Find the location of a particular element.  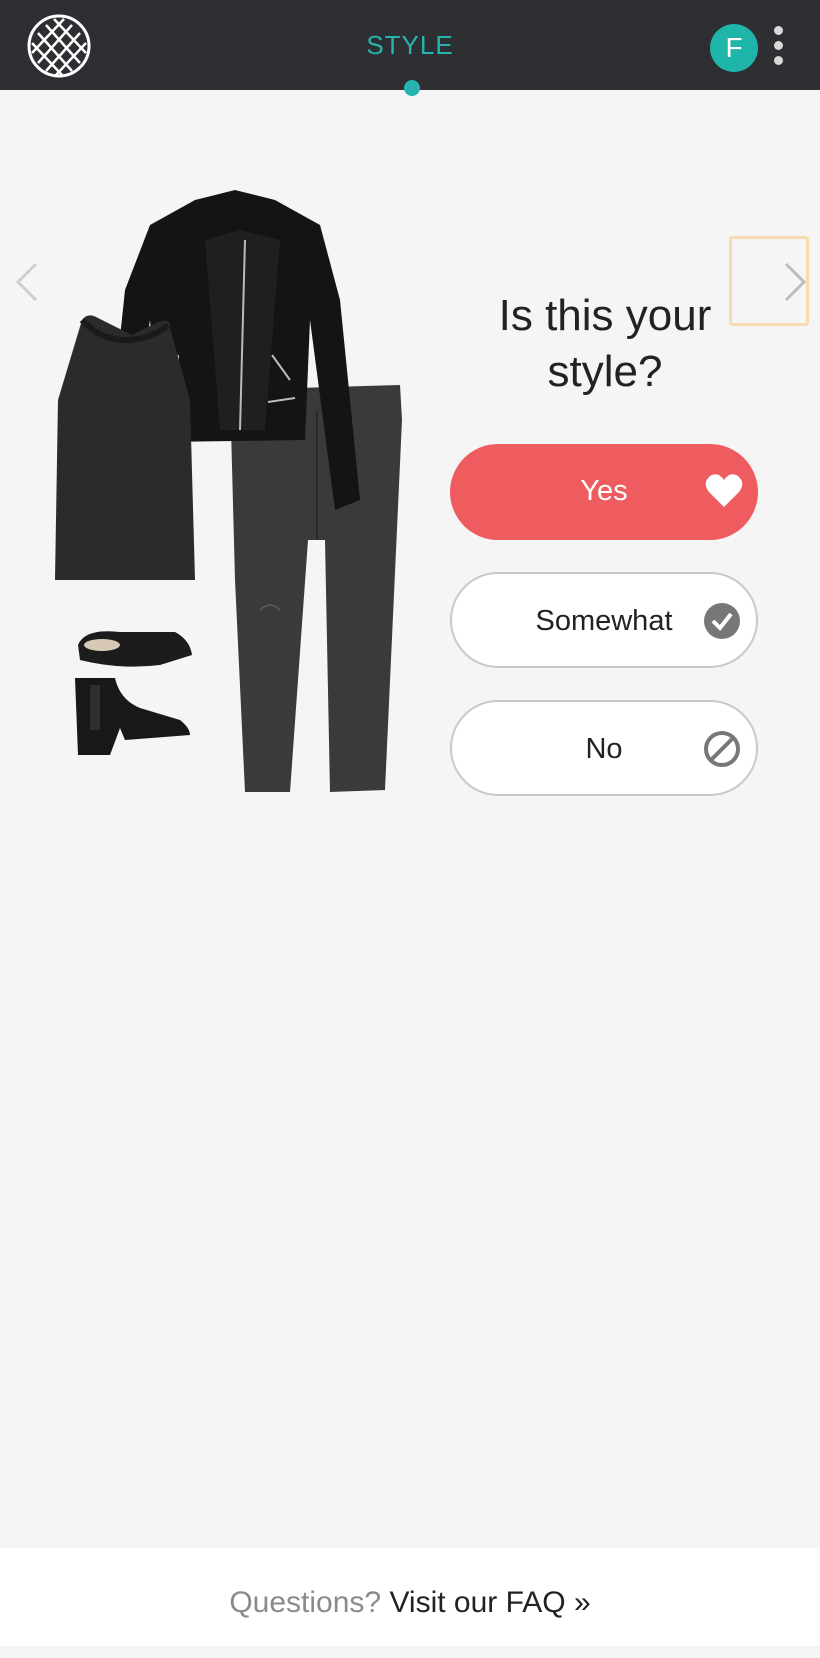

heart-icon is located at coordinates (724, 490).